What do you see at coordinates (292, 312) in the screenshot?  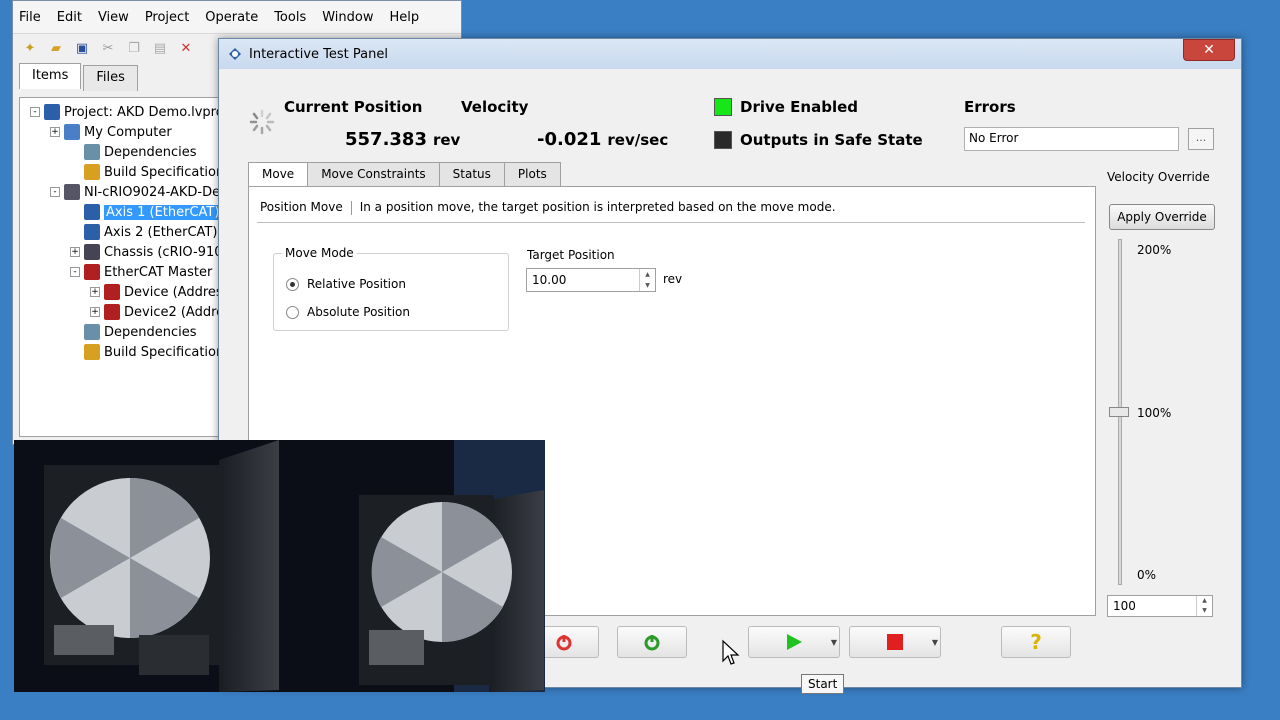 I see `absolute-position-radio` at bounding box center [292, 312].